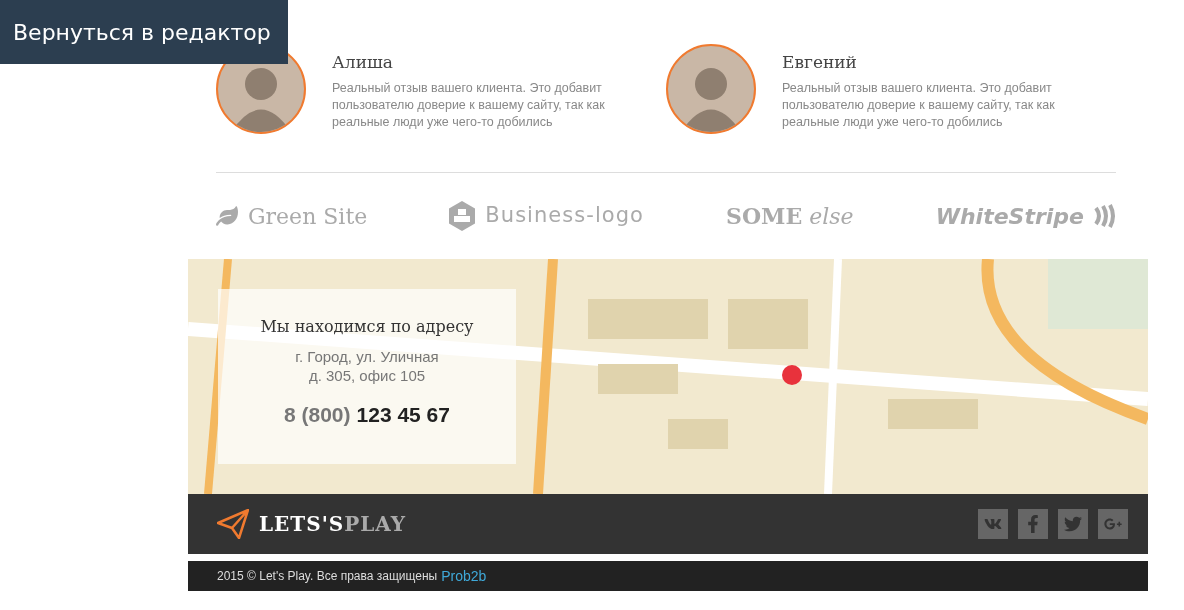  Describe the element at coordinates (308, 216) in the screenshot. I see `partner-logo-text: Green Site` at that location.